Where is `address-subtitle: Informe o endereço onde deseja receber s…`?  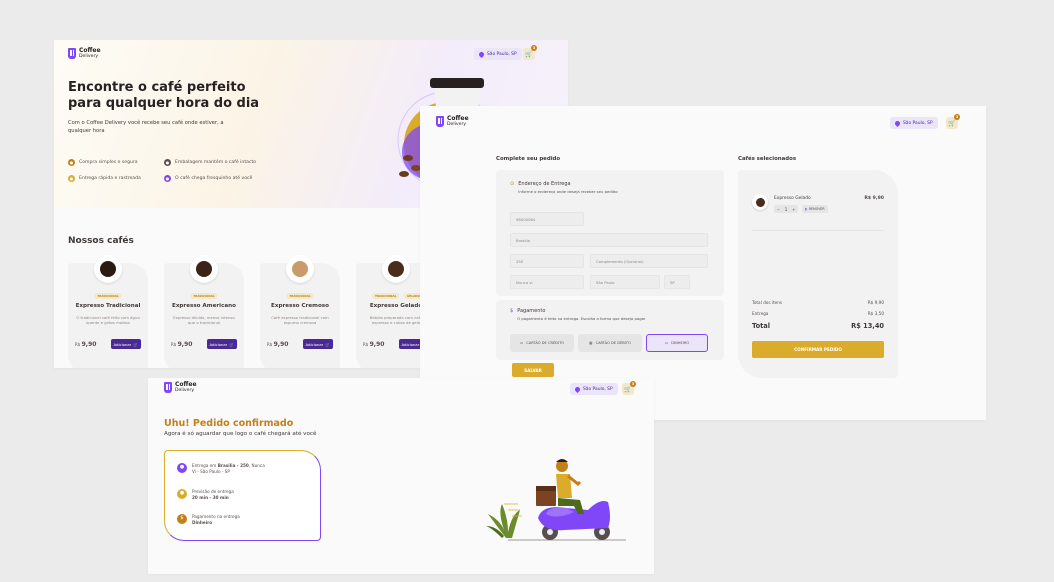
address-subtitle: Informe o endereço onde deseja receber s… is located at coordinates (568, 191).